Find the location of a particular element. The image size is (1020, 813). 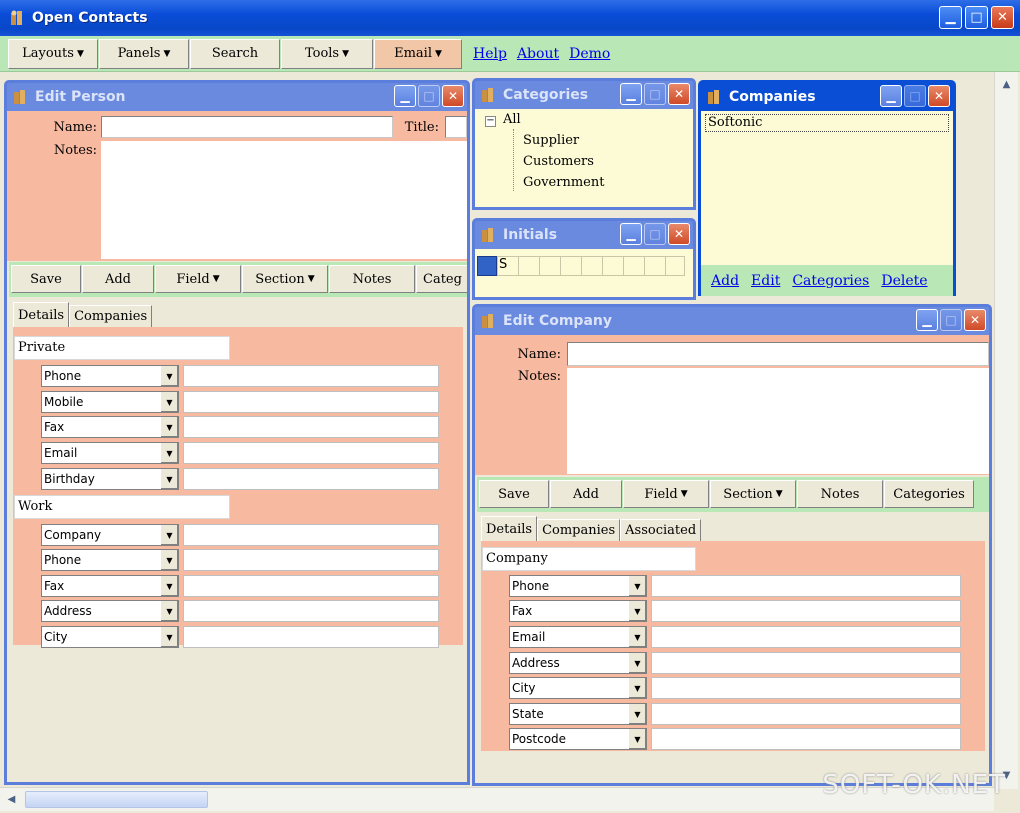

companies-titlebar: Companies ▁ □ ✕ is located at coordinates (827, 97).